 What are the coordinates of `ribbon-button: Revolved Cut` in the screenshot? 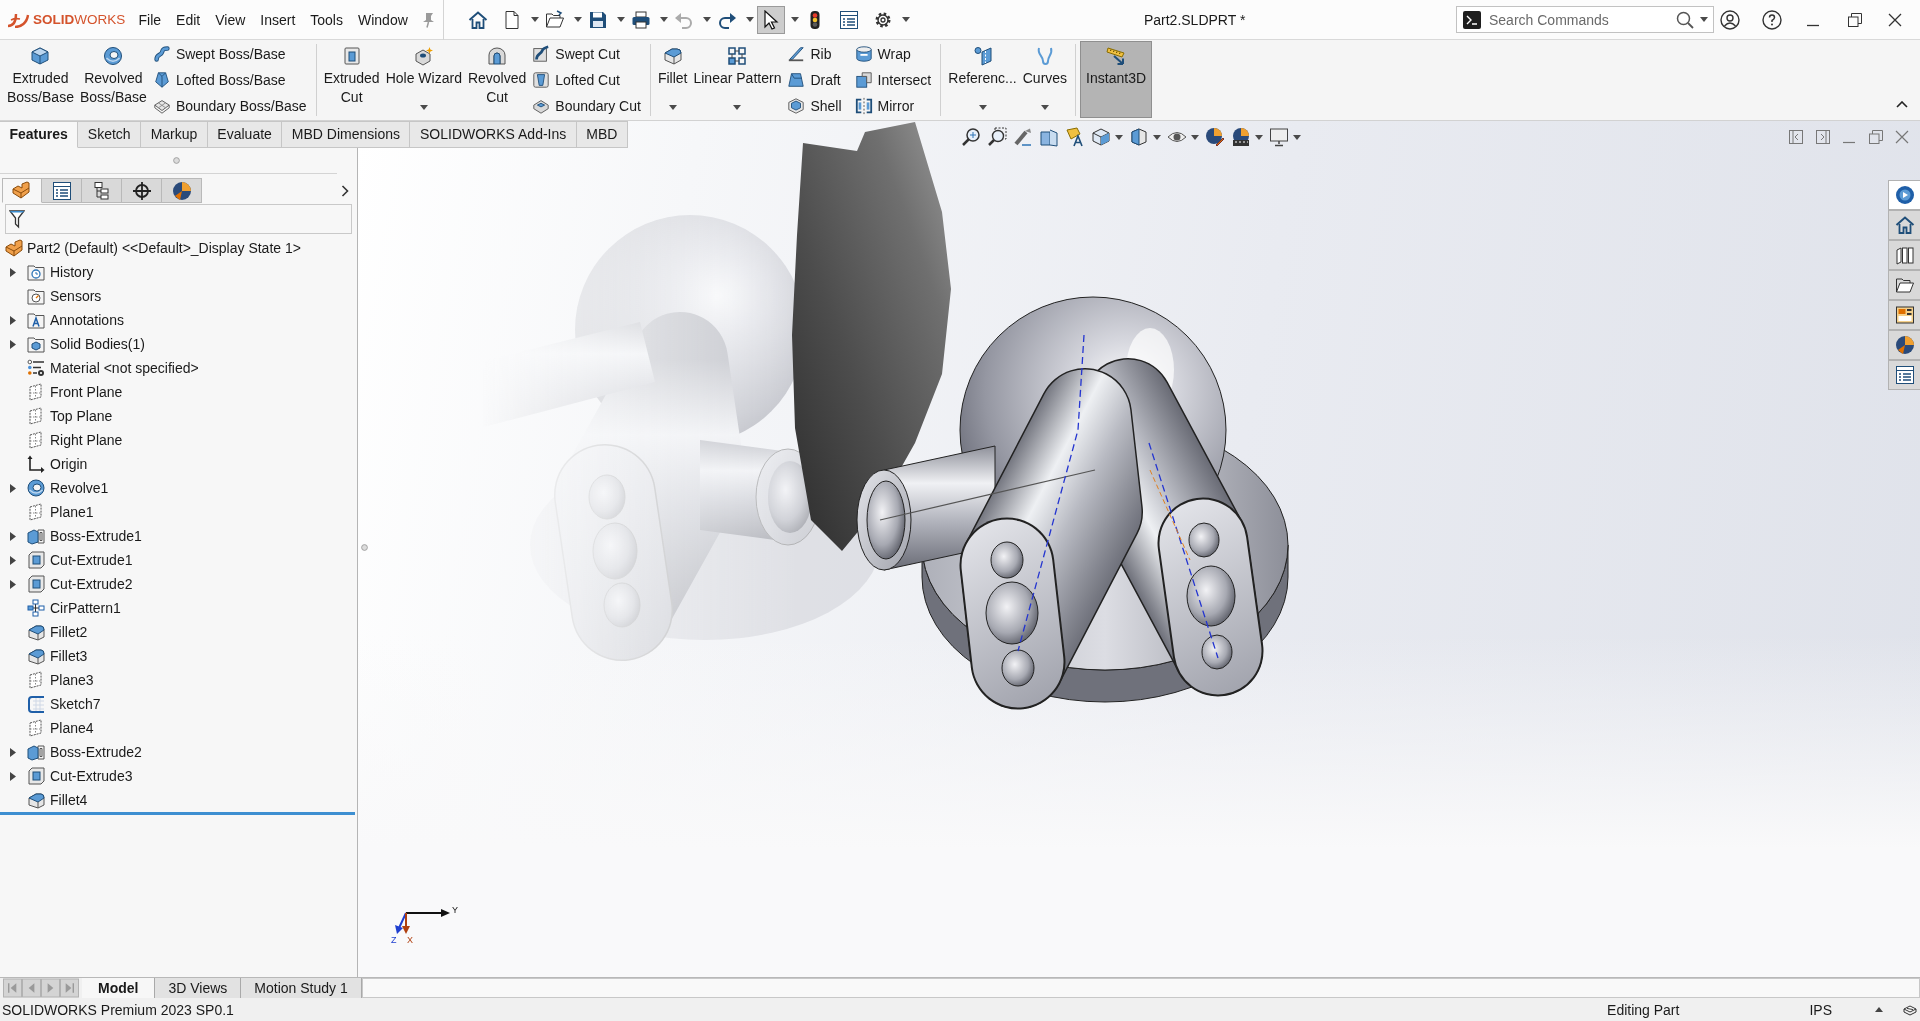 It's located at (497, 79).